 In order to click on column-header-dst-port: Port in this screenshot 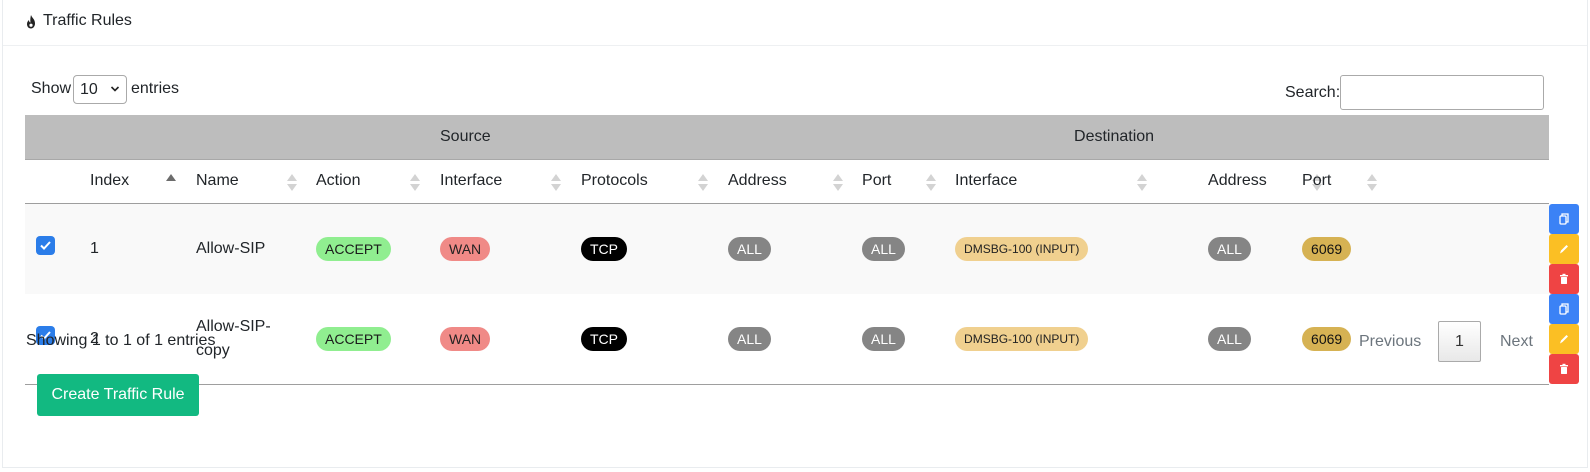, I will do `click(1426, 181)`.